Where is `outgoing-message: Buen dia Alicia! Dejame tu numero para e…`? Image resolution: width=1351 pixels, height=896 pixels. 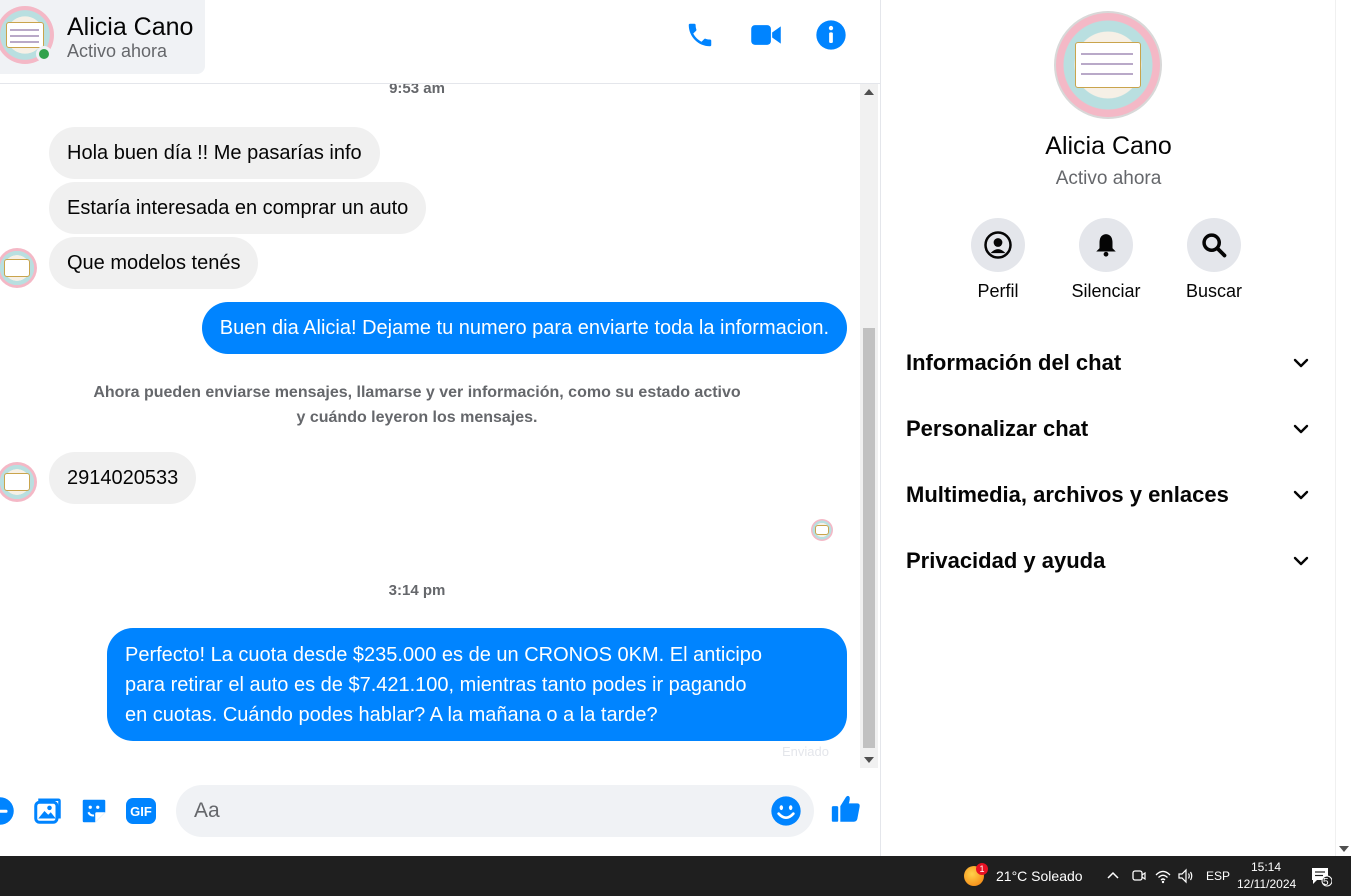
outgoing-message: Buen dia Alicia! Dejame tu numero para e… is located at coordinates (524, 328).